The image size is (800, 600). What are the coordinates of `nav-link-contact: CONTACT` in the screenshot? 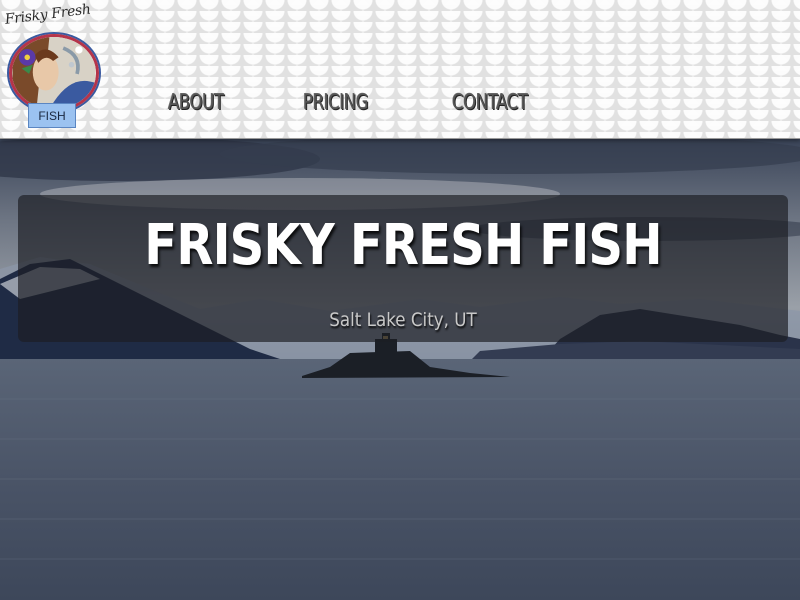 It's located at (490, 102).